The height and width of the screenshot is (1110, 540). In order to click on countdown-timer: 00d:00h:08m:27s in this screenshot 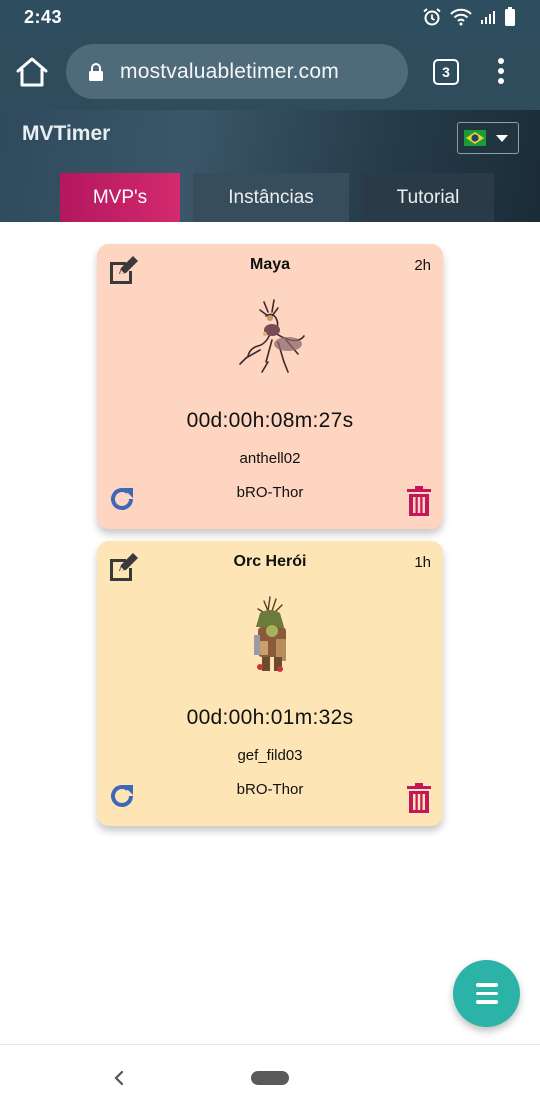, I will do `click(270, 420)`.